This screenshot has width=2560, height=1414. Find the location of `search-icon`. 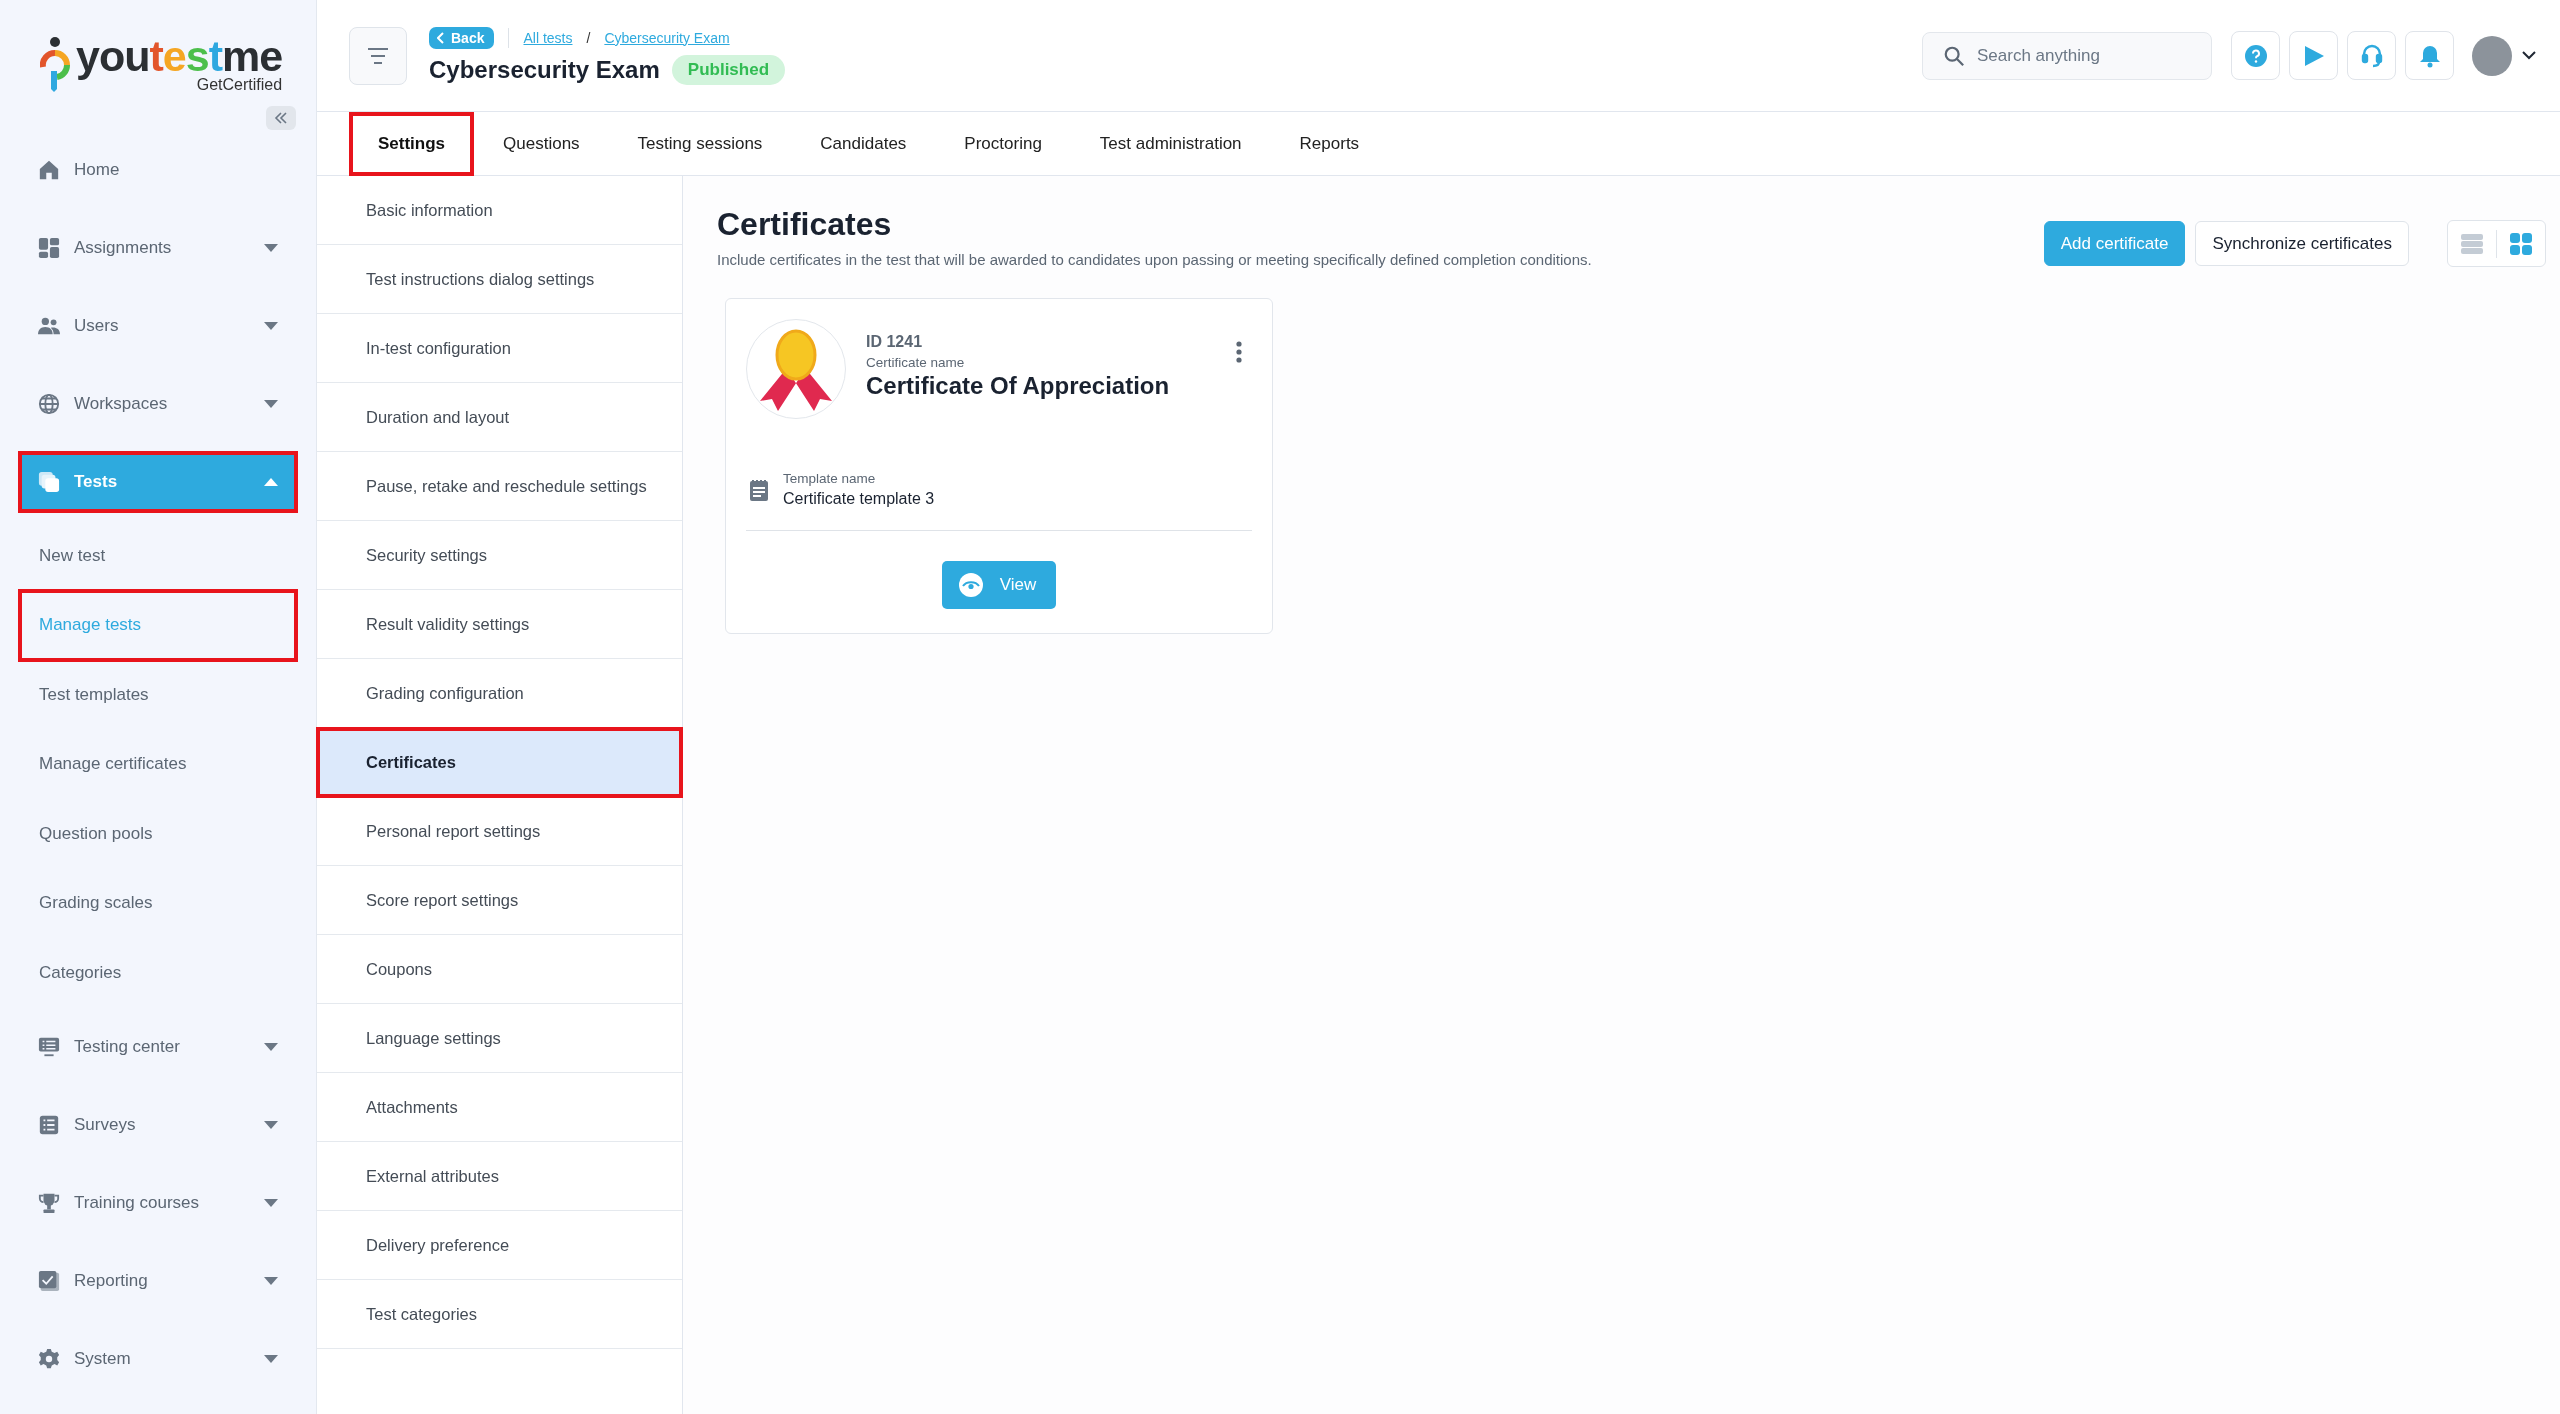

search-icon is located at coordinates (1954, 55).